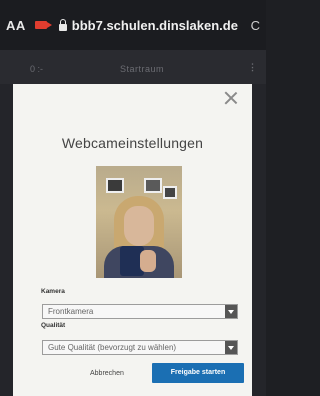  I want to click on quality-select-value: Gute Qualität (bevorzugt zu wählen), so click(112, 347).